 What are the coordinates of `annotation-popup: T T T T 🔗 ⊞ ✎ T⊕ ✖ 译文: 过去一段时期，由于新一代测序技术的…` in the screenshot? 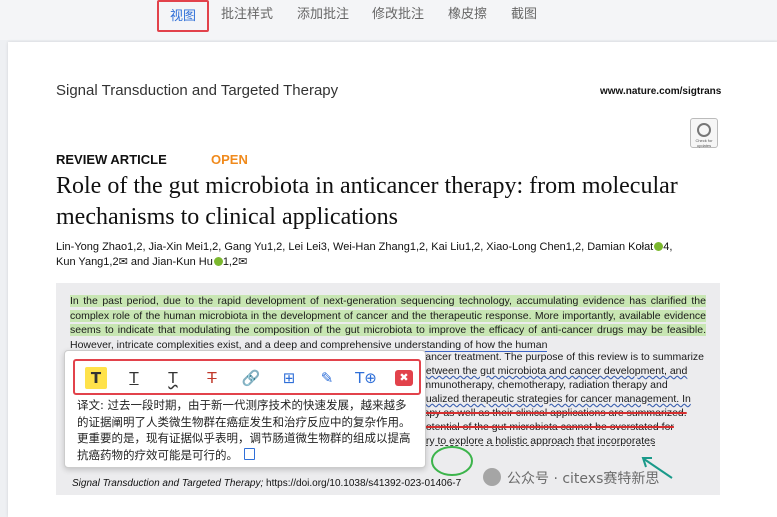 It's located at (245, 409).